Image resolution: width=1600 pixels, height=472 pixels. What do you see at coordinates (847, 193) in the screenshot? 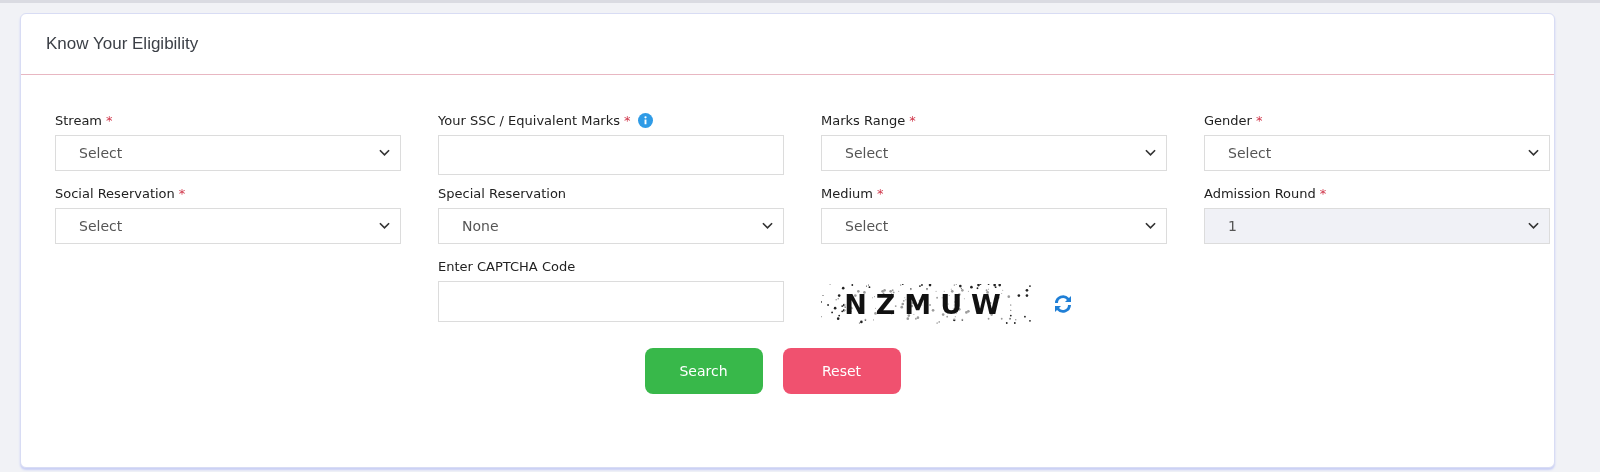
I see `field-label: Medium` at bounding box center [847, 193].